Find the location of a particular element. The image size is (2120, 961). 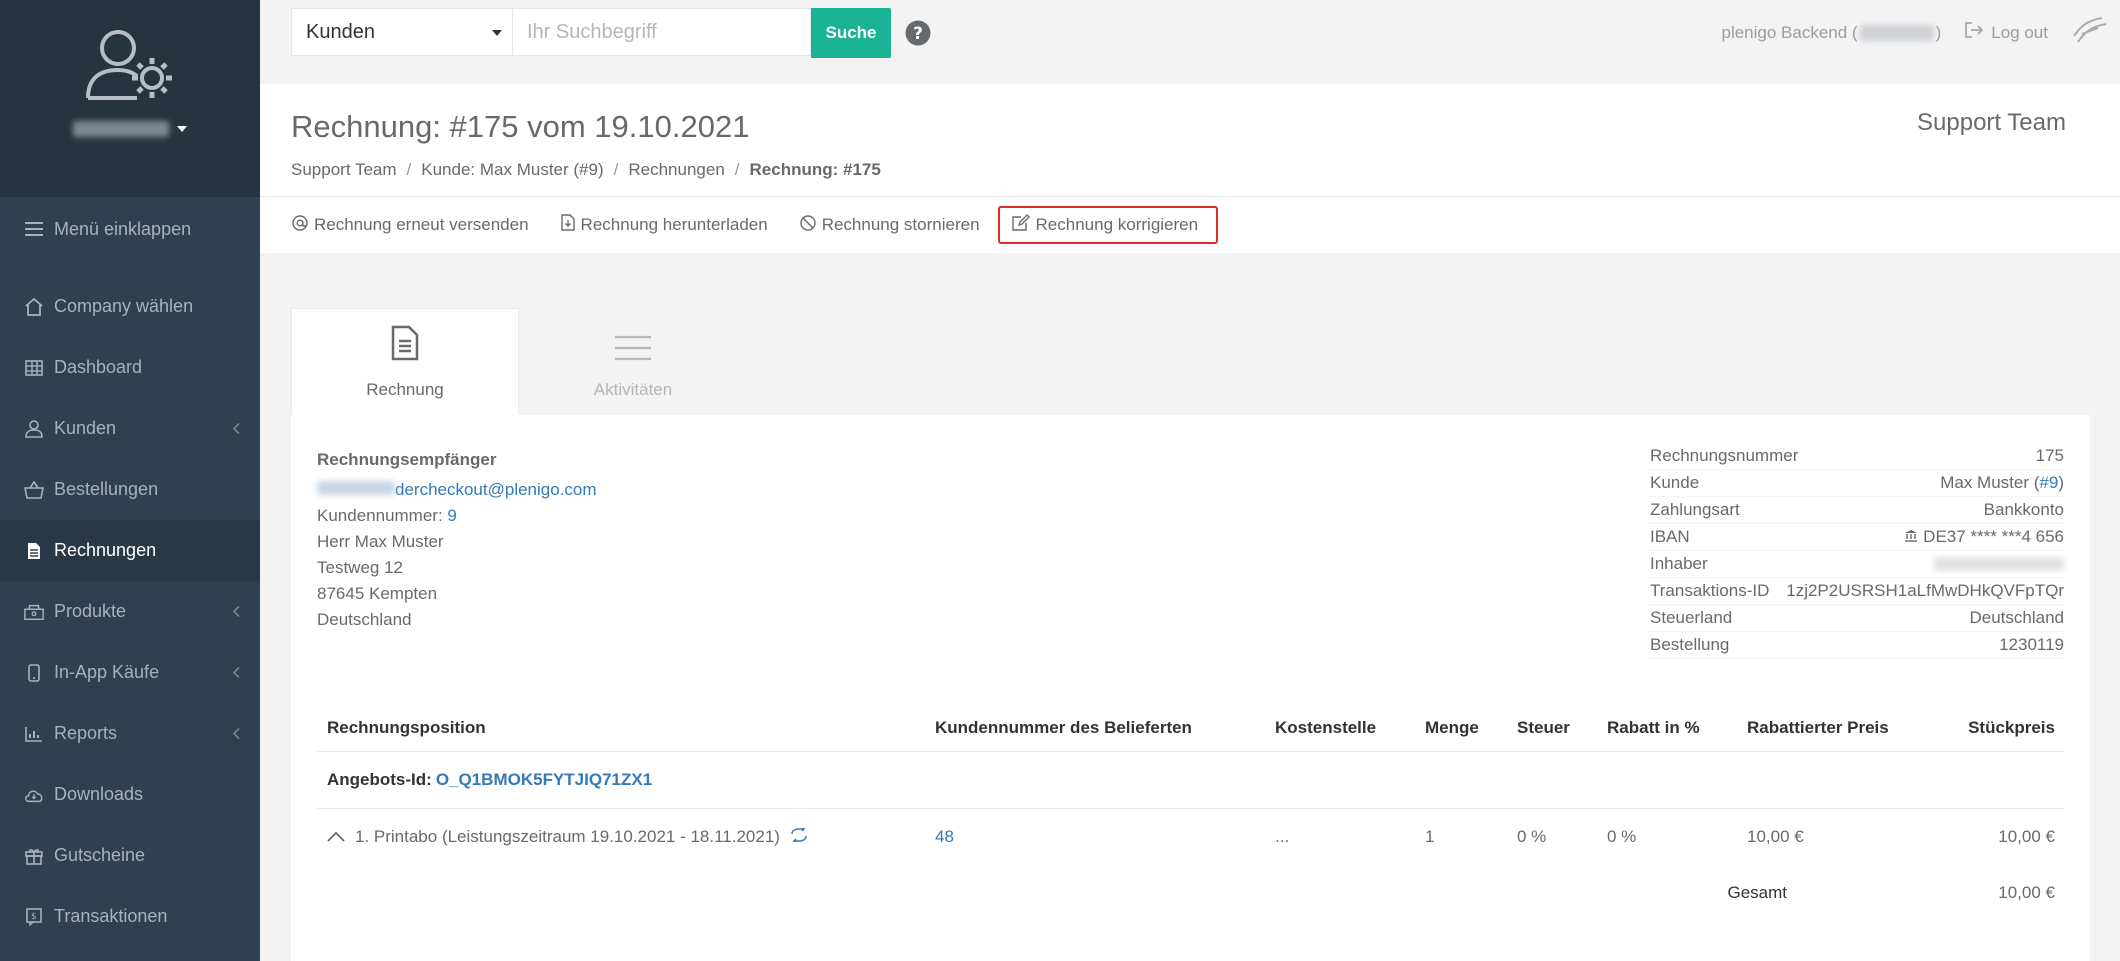

recipient-name: Herr Max Muster is located at coordinates (380, 541).